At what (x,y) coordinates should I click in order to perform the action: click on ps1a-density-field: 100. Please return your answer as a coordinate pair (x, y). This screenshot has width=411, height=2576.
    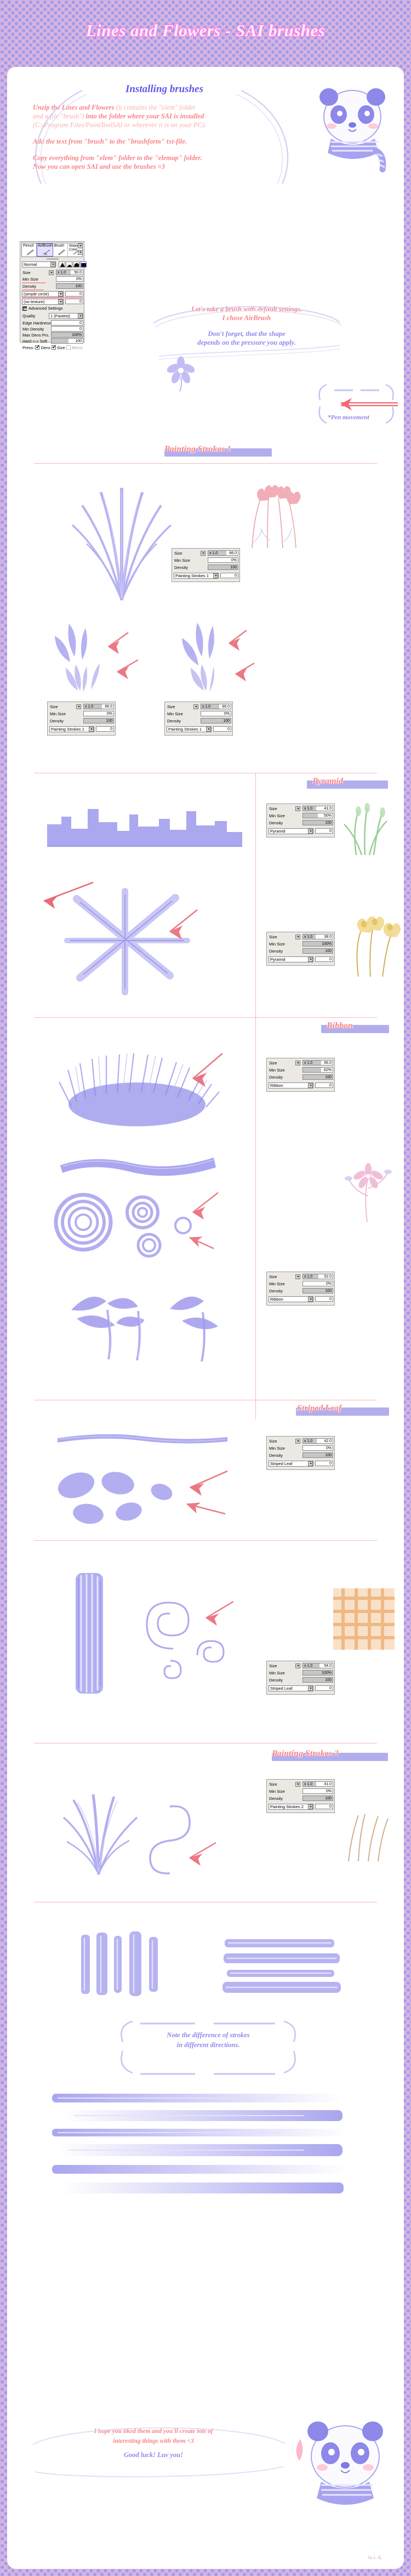
    Looking at the image, I should click on (223, 567).